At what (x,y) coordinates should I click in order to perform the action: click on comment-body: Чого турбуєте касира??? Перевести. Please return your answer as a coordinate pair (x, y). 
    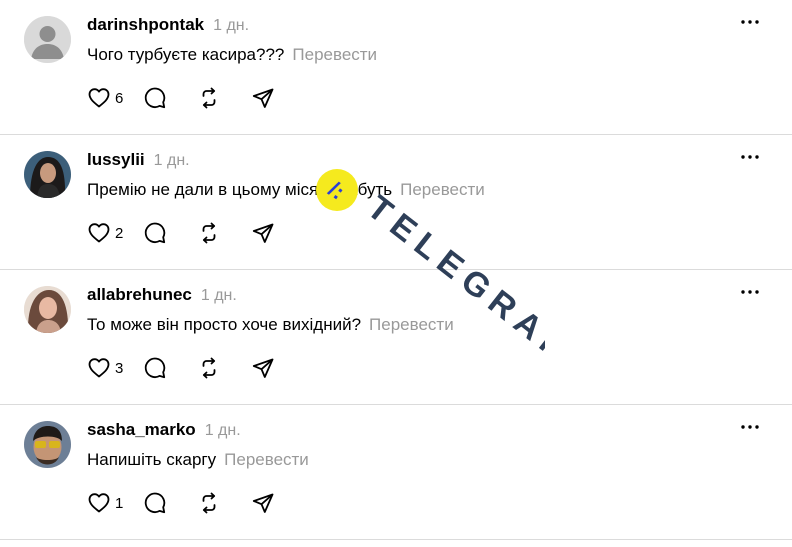
    Looking at the image, I should click on (232, 55).